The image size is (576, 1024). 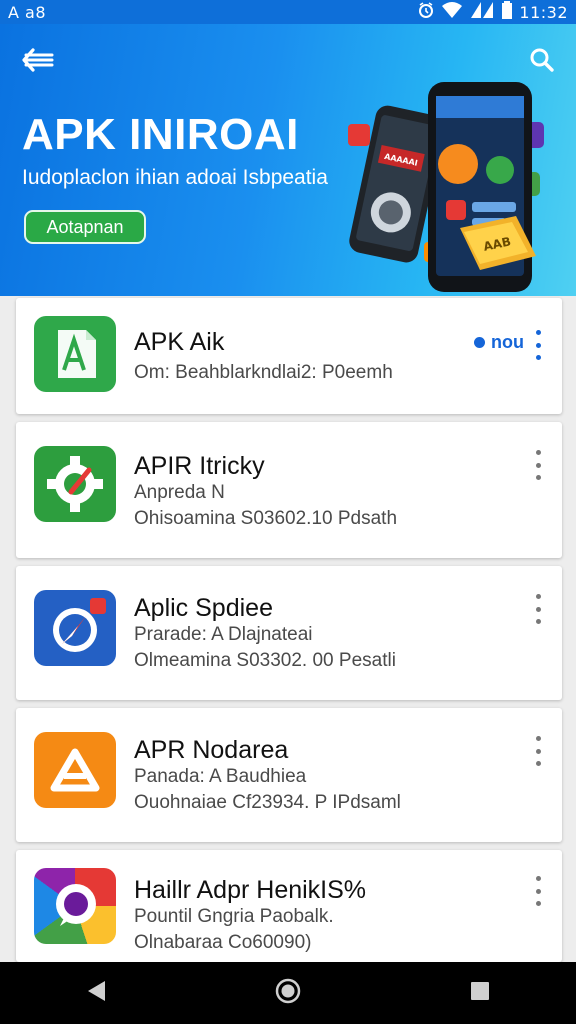 What do you see at coordinates (267, 802) in the screenshot?
I see `app-details: Ouohnaiae Cf23934. P IPdsaml` at bounding box center [267, 802].